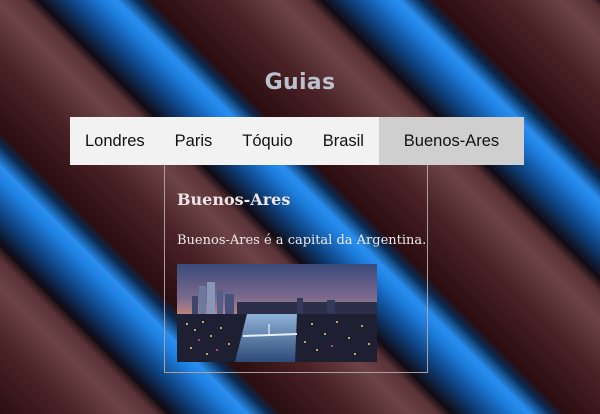 Image resolution: width=600 pixels, height=414 pixels. What do you see at coordinates (267, 141) in the screenshot?
I see `tab-toquio: Tóquio` at bounding box center [267, 141].